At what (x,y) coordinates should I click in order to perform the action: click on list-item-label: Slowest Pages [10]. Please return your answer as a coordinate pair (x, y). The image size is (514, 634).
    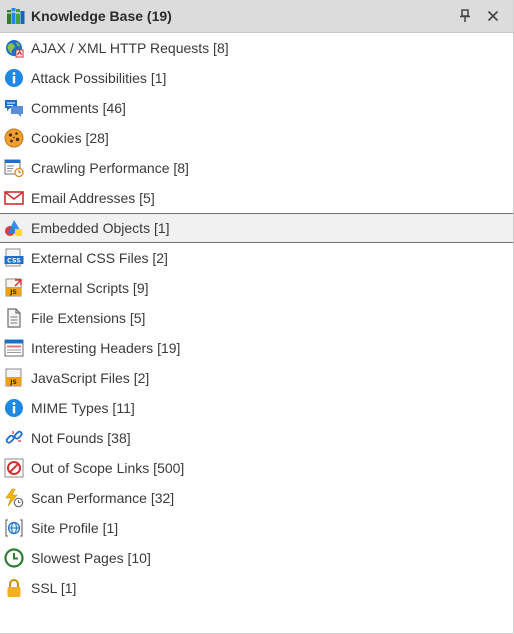
    Looking at the image, I should click on (91, 558).